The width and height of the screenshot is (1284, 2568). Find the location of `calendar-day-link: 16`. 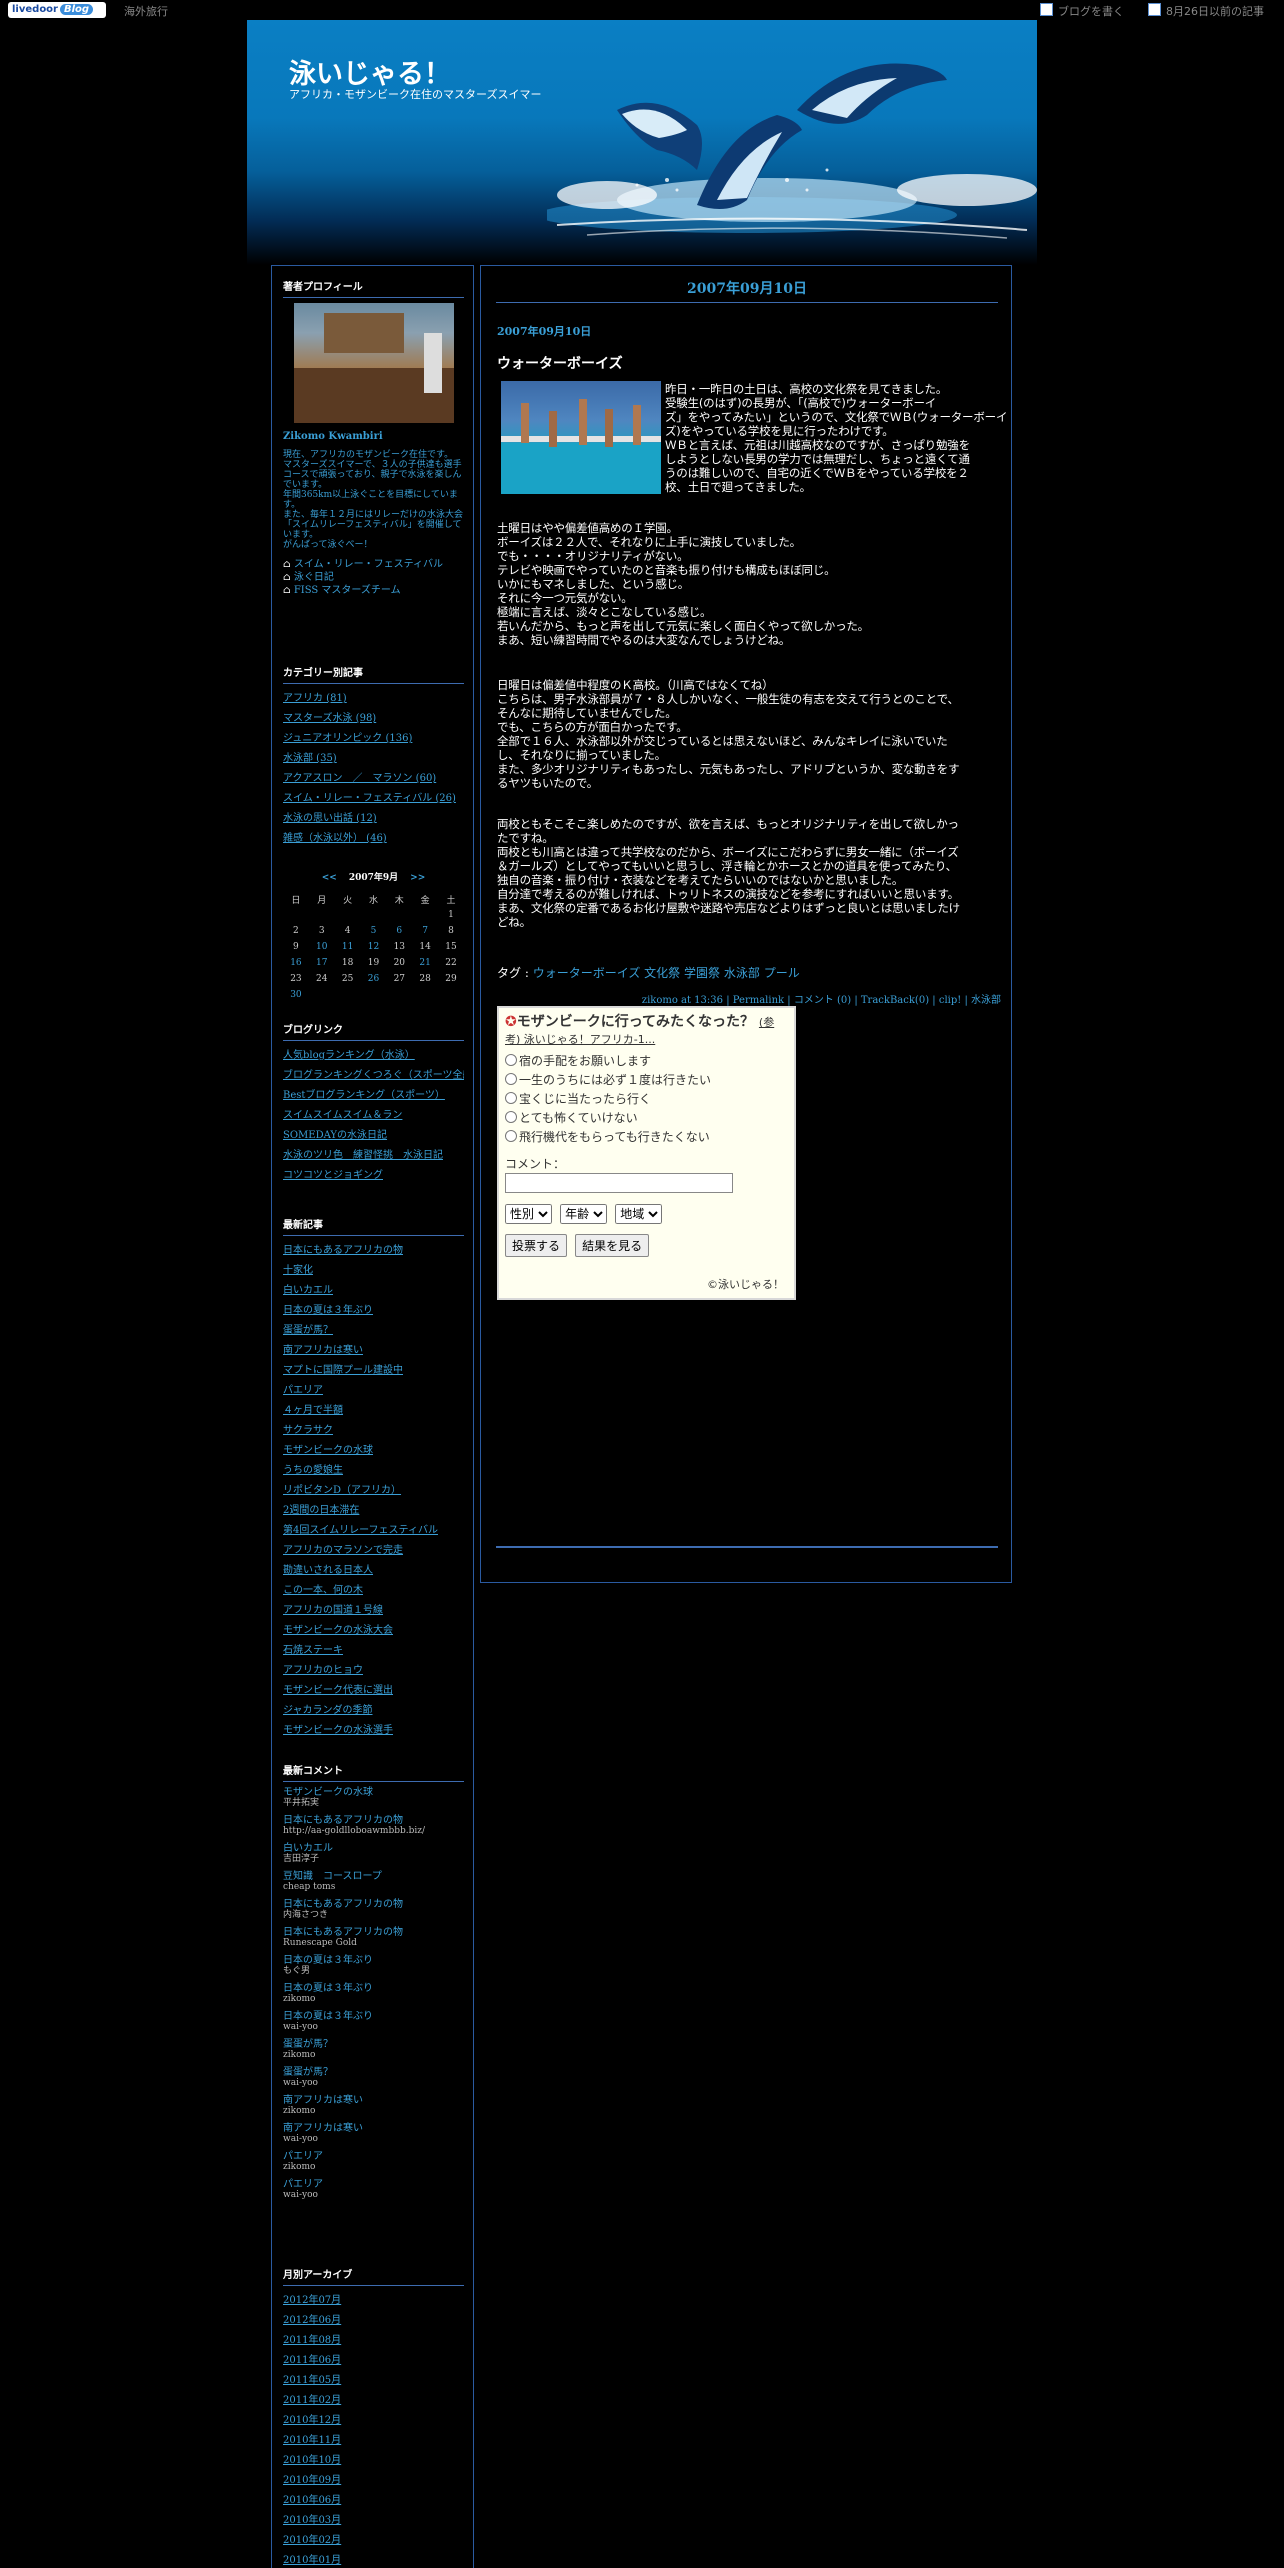

calendar-day-link: 16 is located at coordinates (295, 963).